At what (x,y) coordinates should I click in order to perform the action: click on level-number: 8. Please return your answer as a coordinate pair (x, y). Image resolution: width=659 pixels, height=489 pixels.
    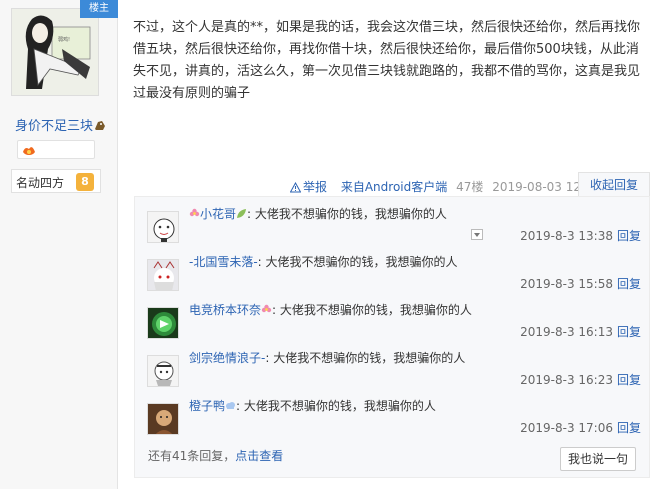
    Looking at the image, I should click on (85, 182).